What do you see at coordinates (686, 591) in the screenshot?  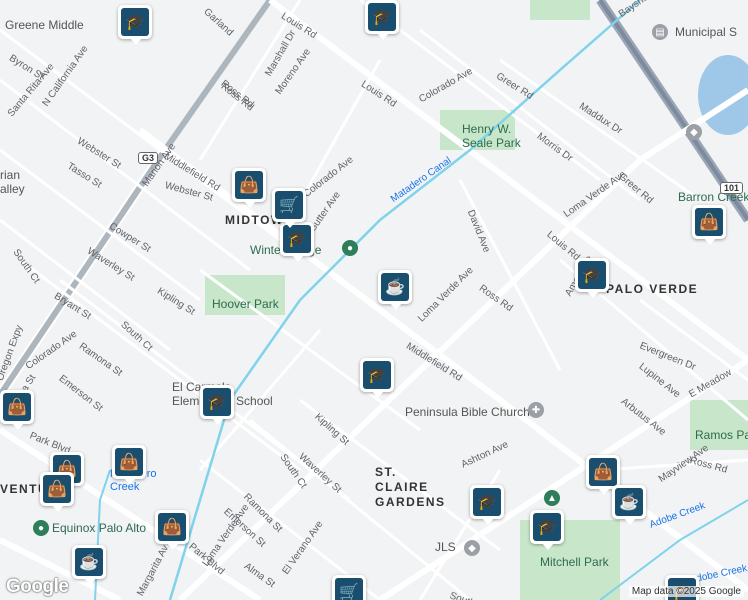 I see `map-copyright: Map data ©2025 Google` at bounding box center [686, 591].